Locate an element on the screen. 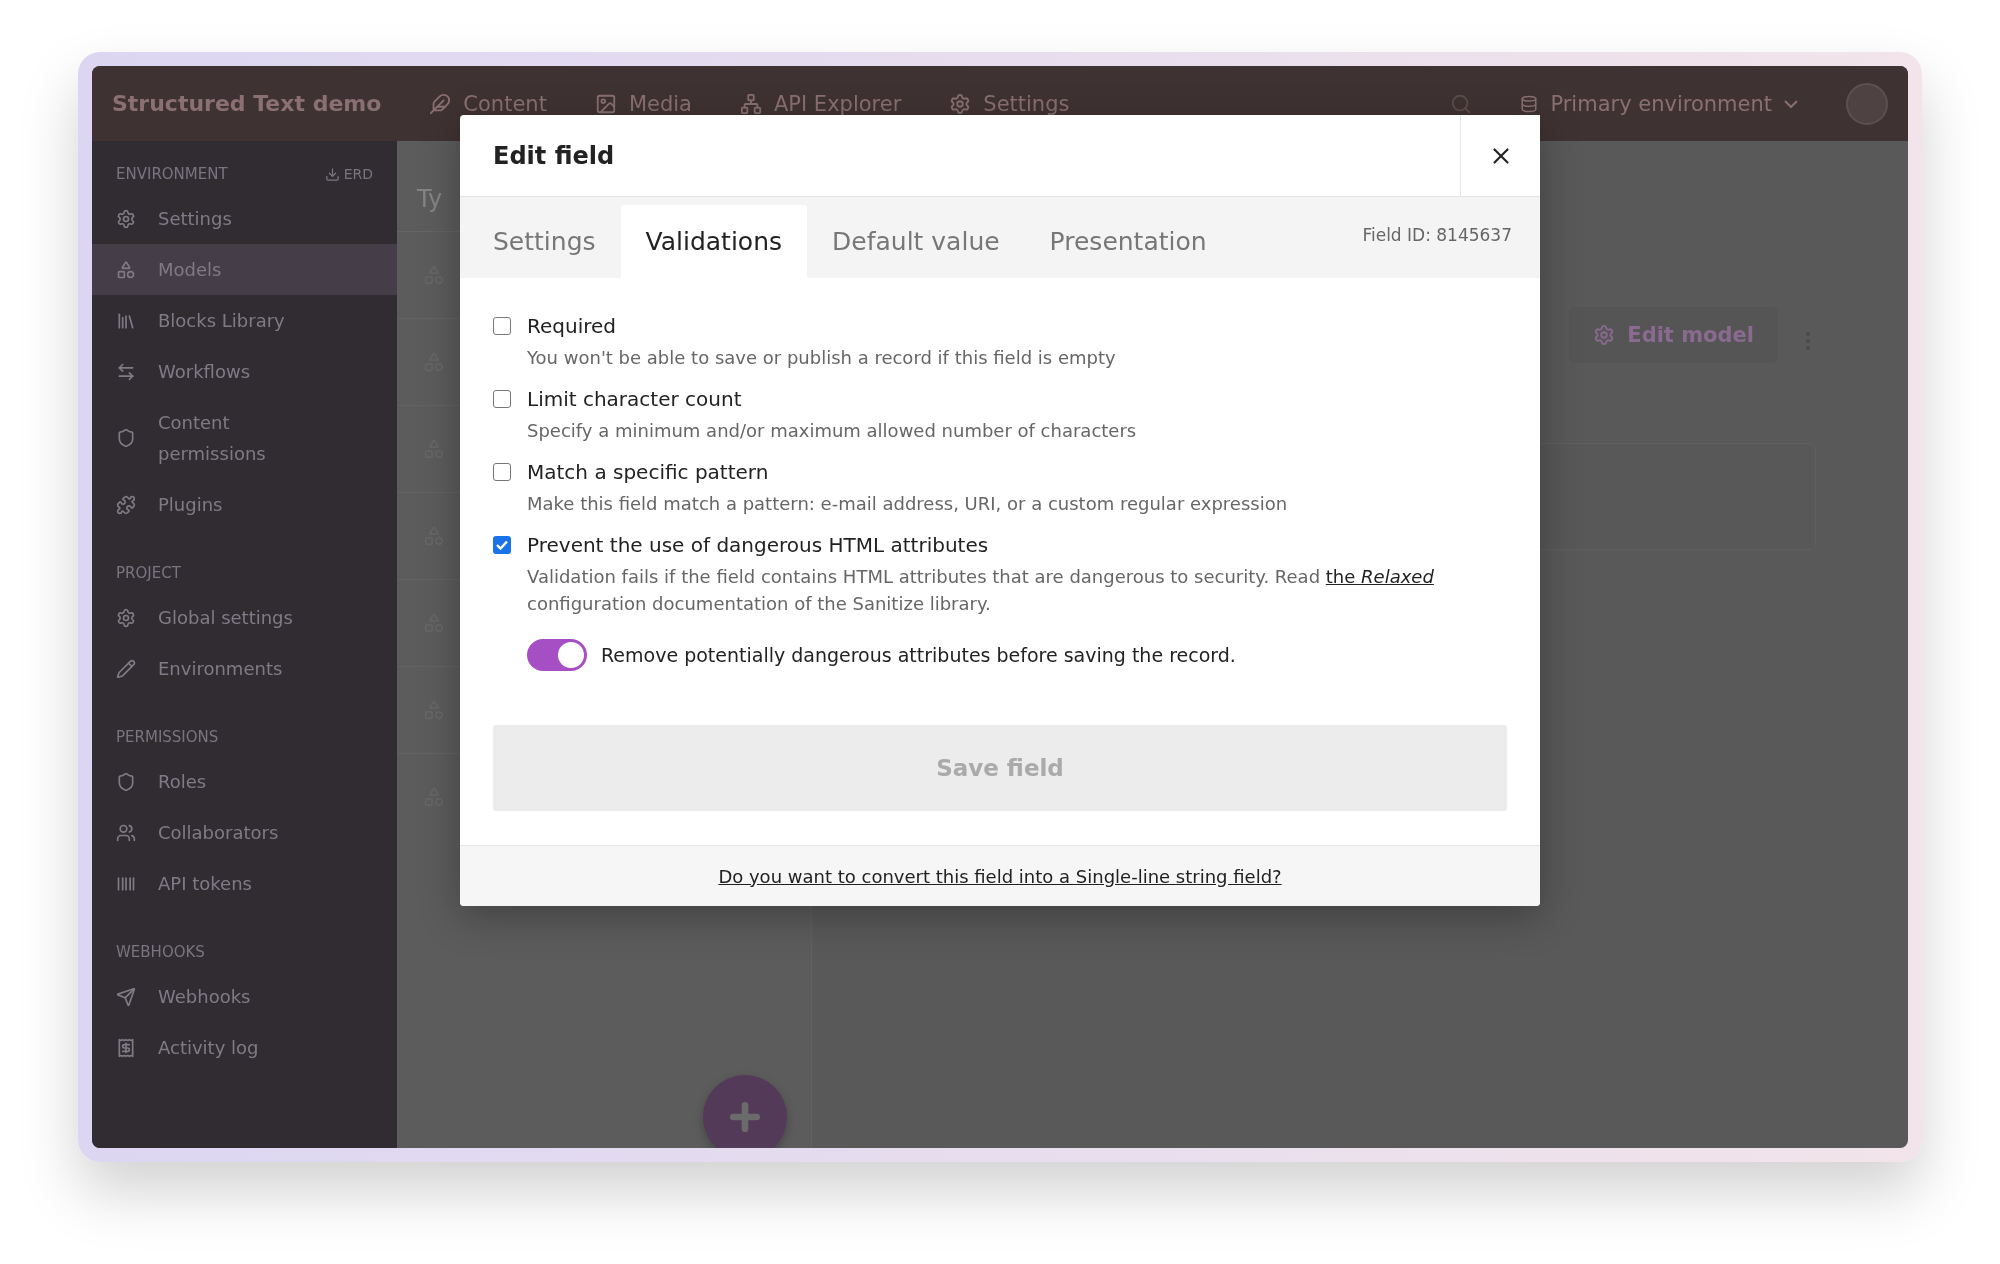 The image size is (2000, 1264). validation-description: Specify a minimum and/or maximum allowed number of characters is located at coordinates (832, 431).